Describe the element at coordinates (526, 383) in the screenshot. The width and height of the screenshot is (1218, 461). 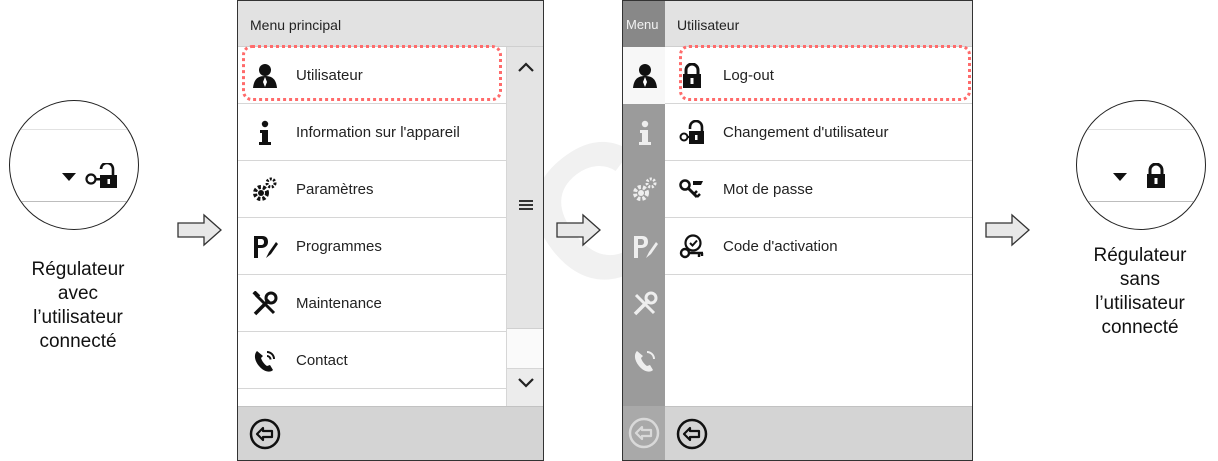
I see `chevron-down-icon` at that location.